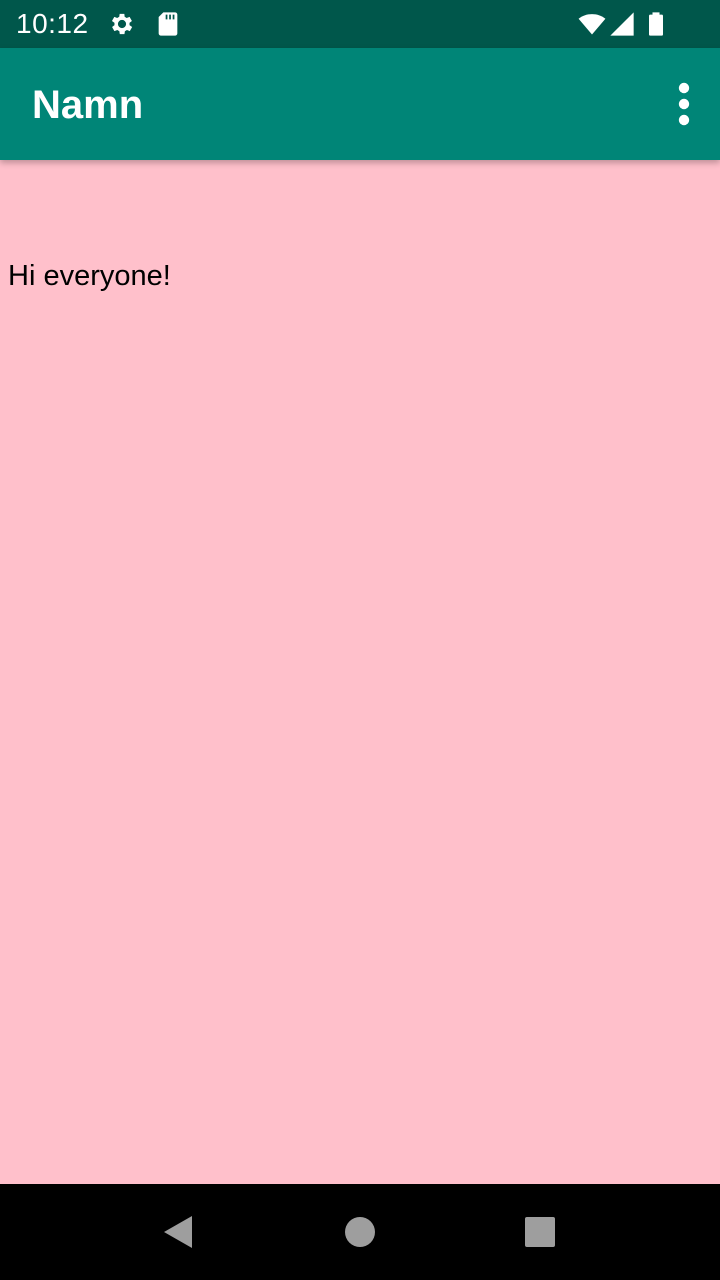 The image size is (720, 1280). I want to click on more-vert-icon, so click(684, 104).